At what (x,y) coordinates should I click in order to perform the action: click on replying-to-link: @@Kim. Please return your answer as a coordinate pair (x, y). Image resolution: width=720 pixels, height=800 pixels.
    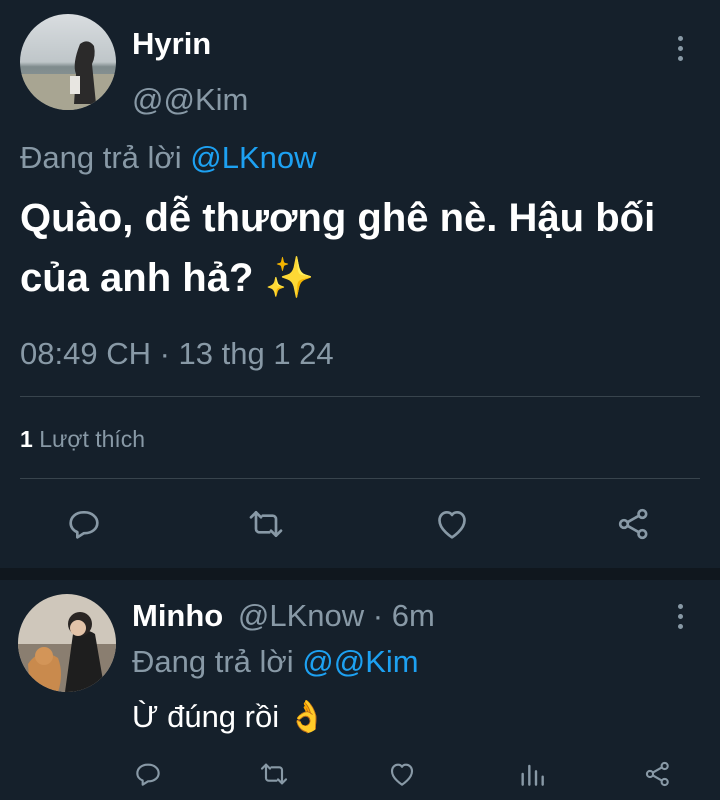
    Looking at the image, I should click on (360, 661).